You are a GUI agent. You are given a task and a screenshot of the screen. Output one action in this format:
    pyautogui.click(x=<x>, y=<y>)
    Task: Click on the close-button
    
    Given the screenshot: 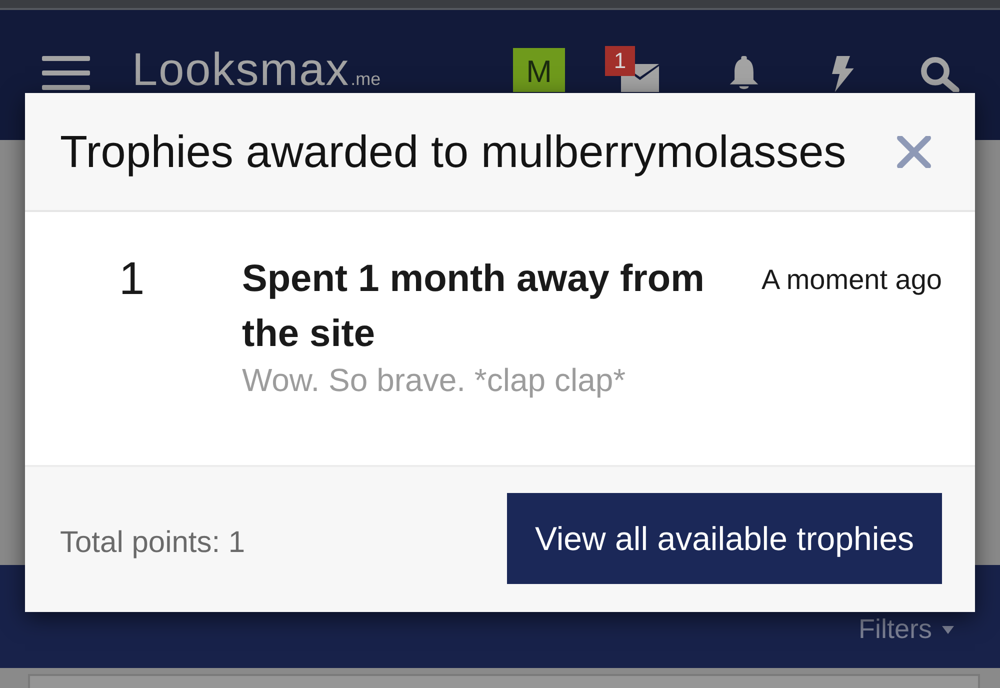 What is the action you would take?
    pyautogui.click(x=914, y=152)
    